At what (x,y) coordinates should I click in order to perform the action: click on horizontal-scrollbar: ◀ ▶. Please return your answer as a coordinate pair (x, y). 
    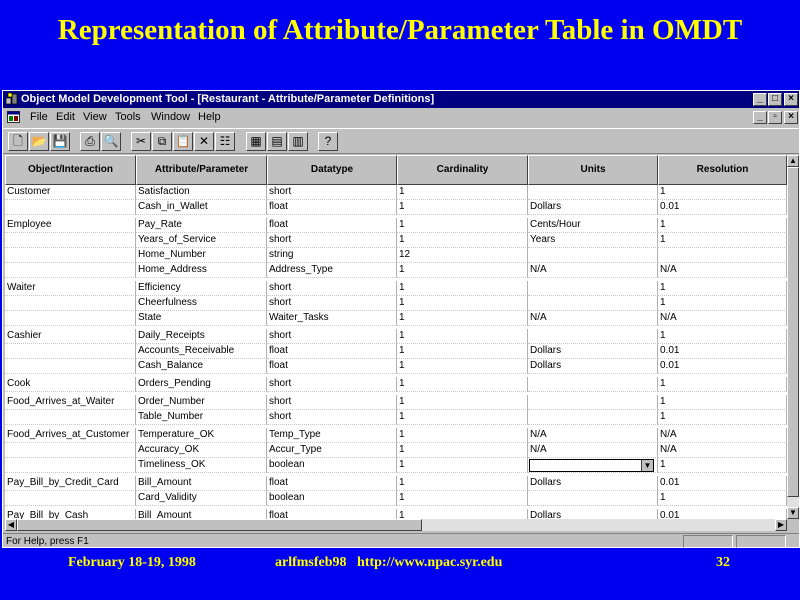
    Looking at the image, I should click on (396, 525).